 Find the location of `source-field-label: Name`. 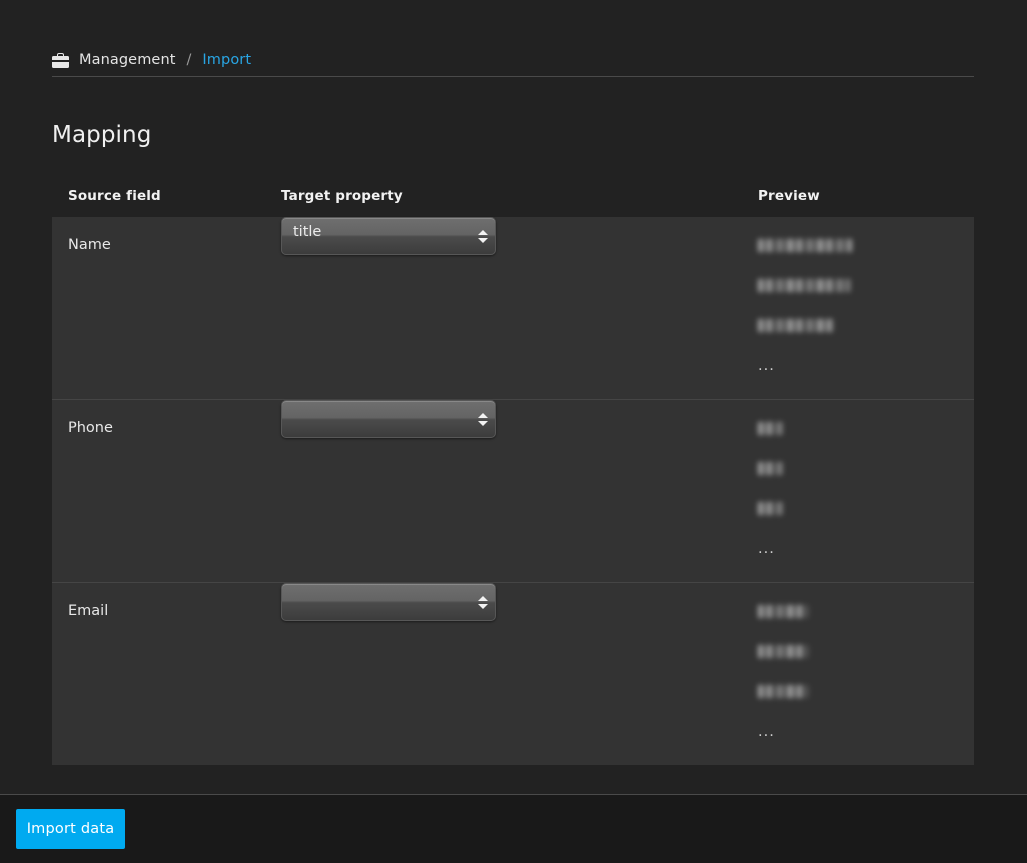

source-field-label: Name is located at coordinates (89, 245).